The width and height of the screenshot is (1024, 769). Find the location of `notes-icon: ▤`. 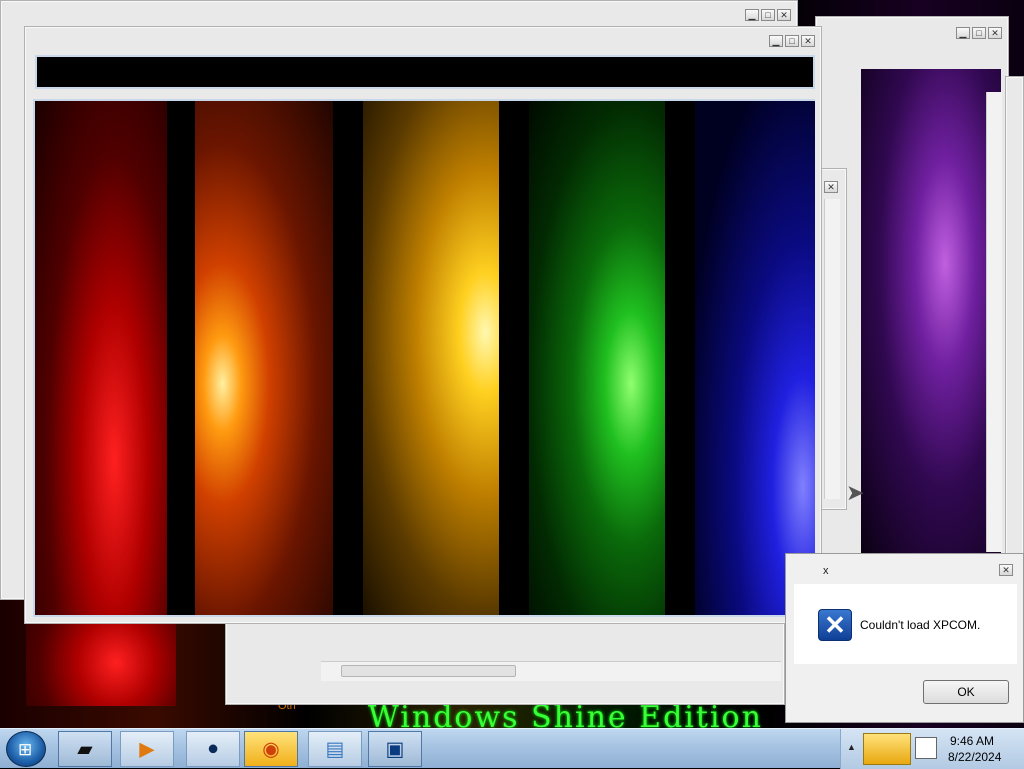

notes-icon: ▤ is located at coordinates (335, 749).